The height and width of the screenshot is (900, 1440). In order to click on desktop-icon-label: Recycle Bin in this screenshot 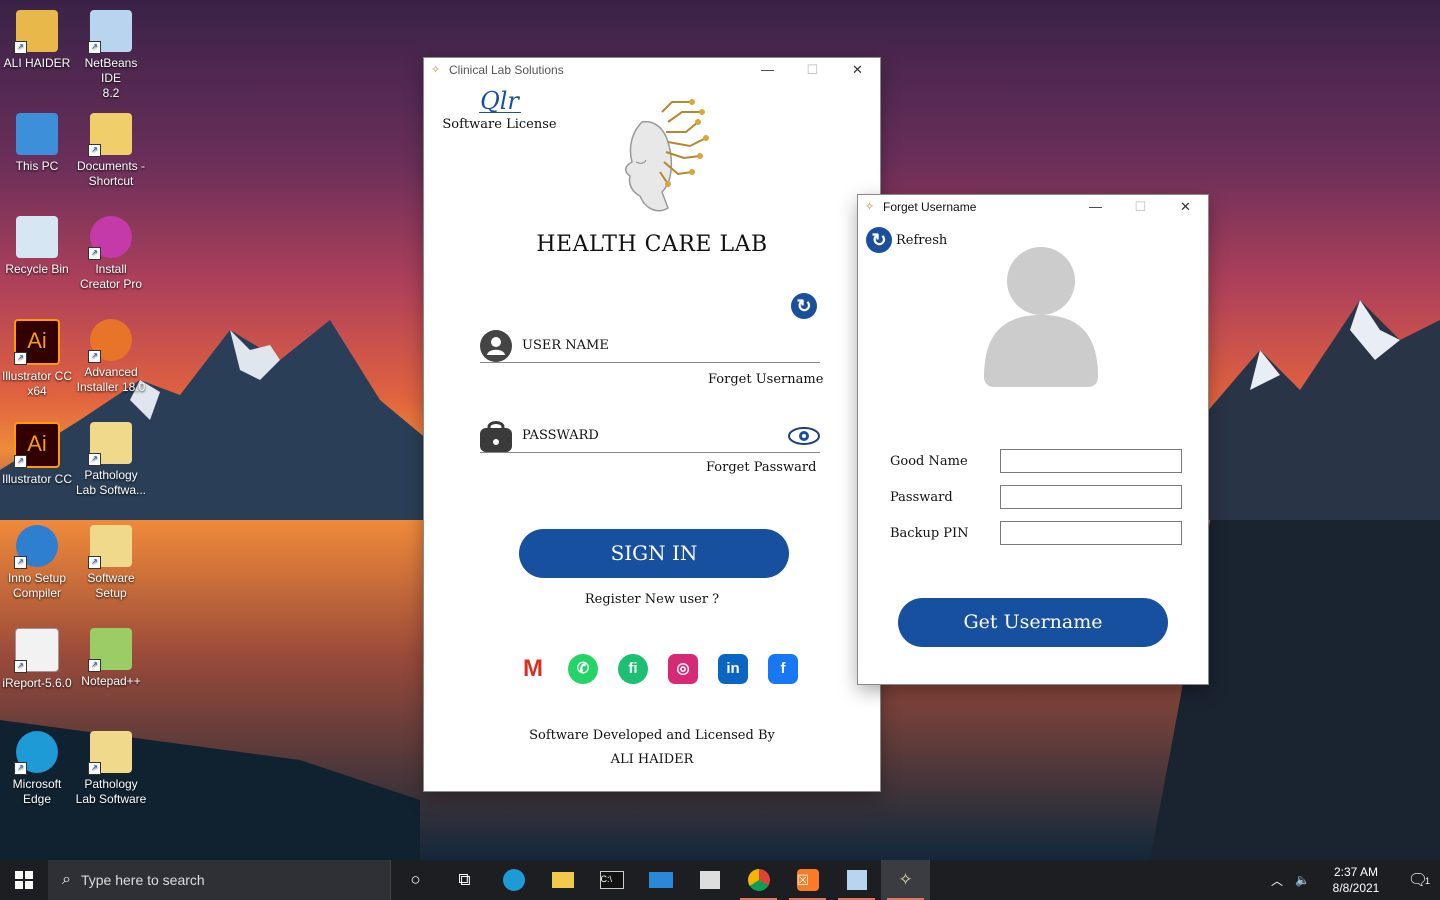, I will do `click(37, 269)`.